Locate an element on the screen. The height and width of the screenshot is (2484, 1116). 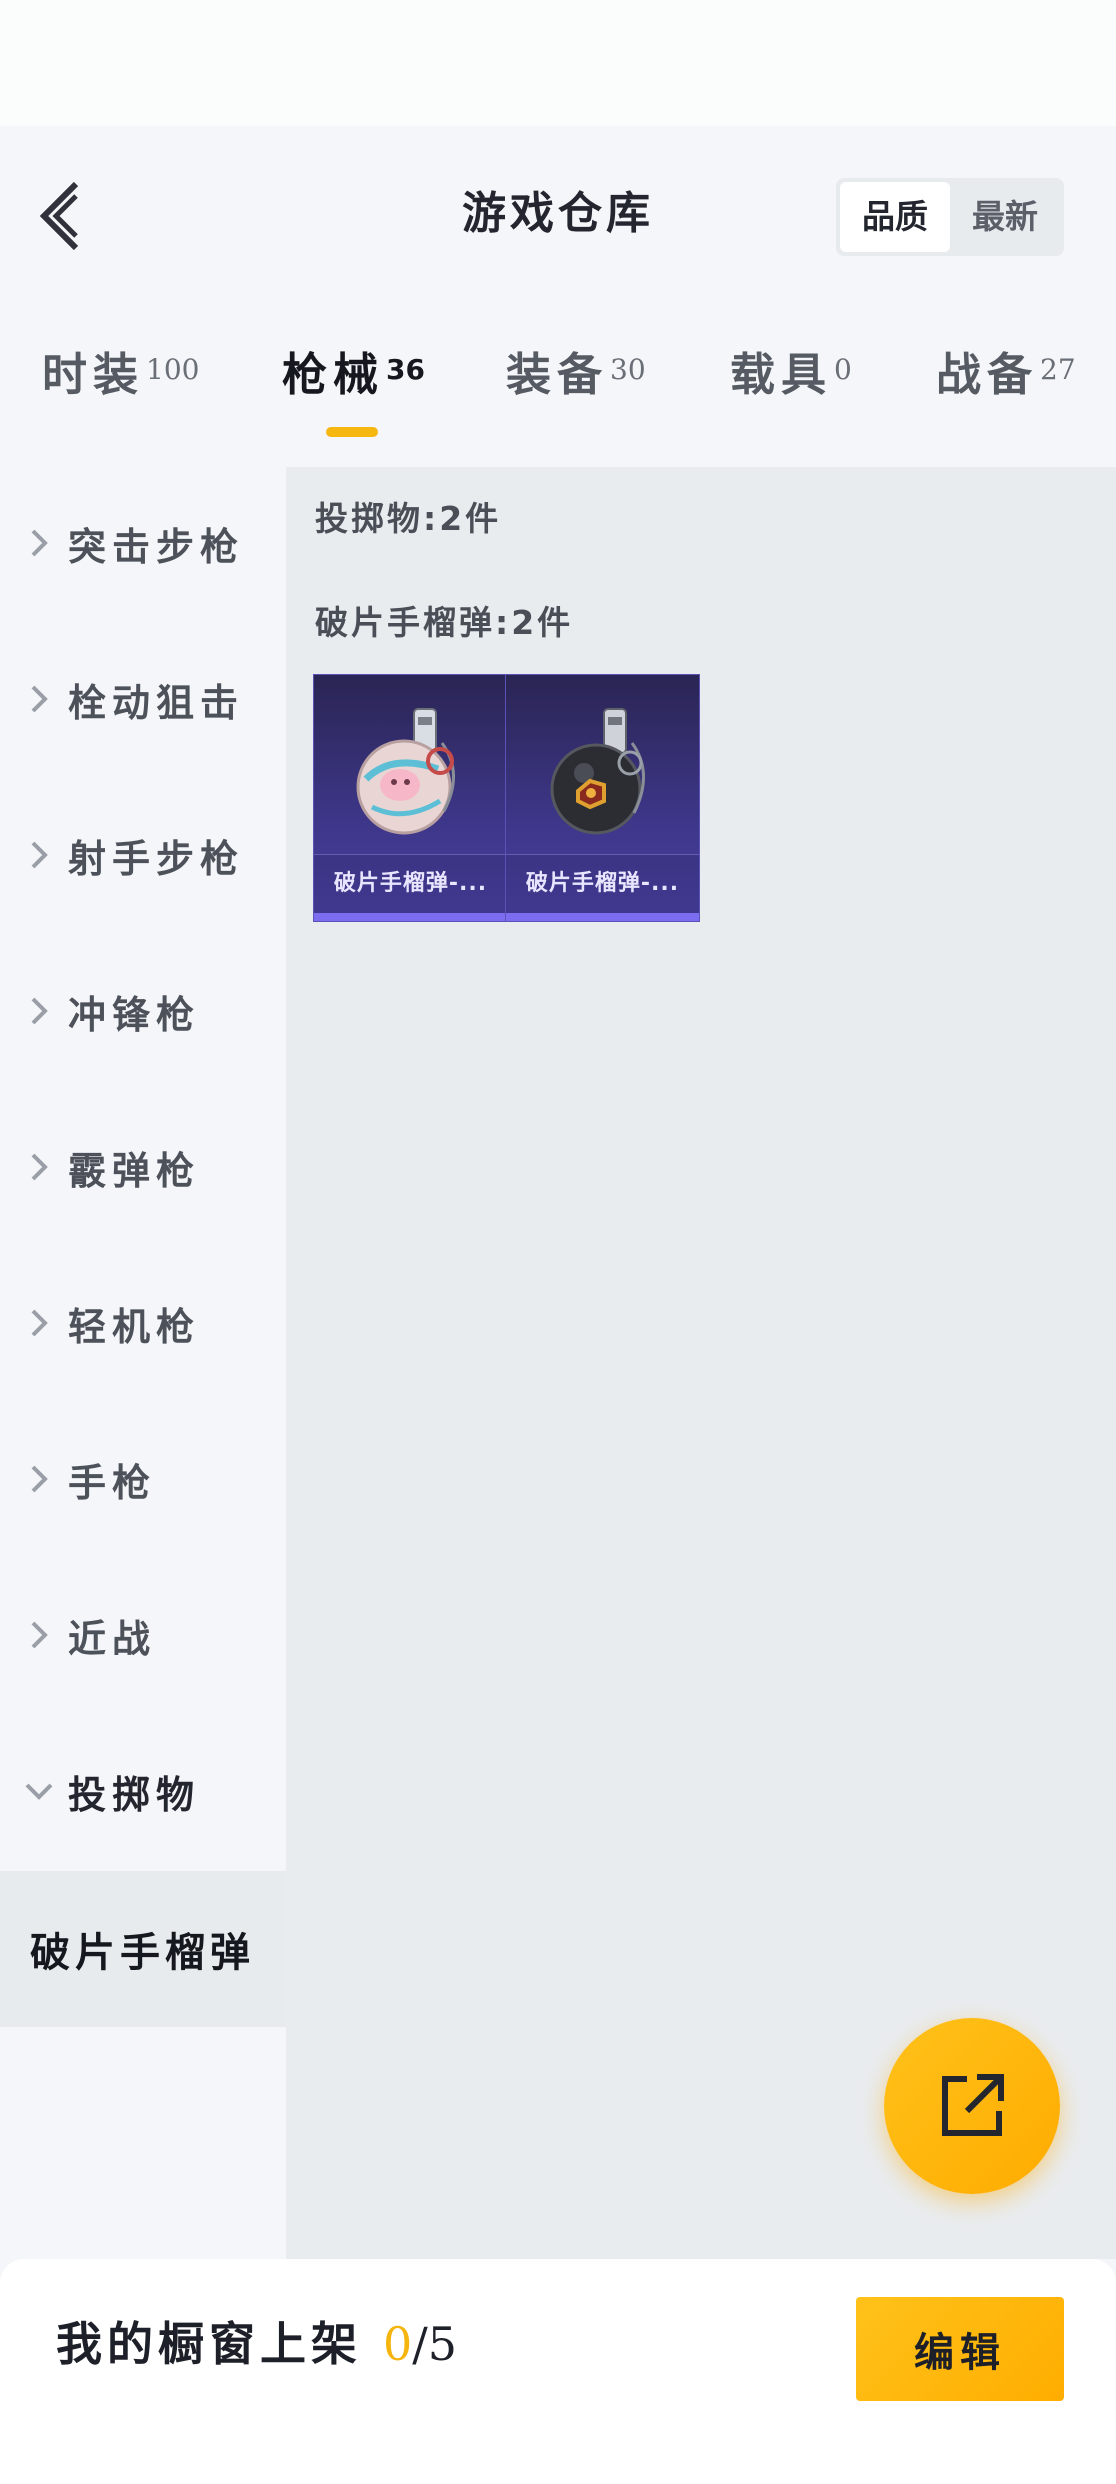
share-fab-button is located at coordinates (972, 2106).